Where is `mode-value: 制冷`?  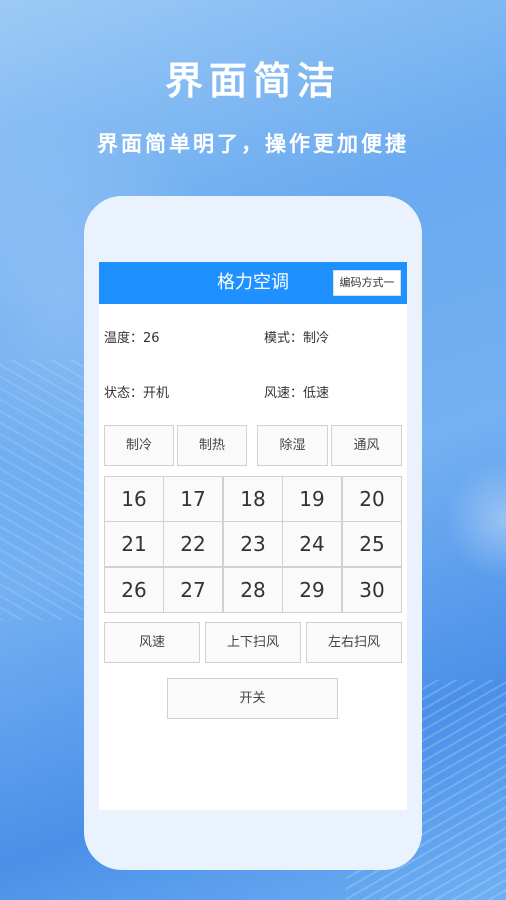
mode-value: 制冷 is located at coordinates (316, 338).